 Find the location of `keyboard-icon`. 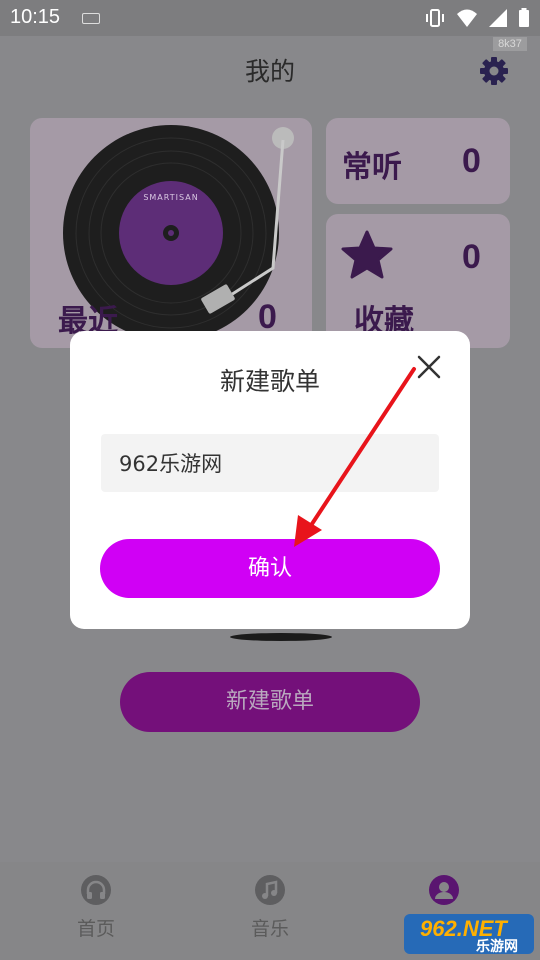

keyboard-icon is located at coordinates (91, 18).